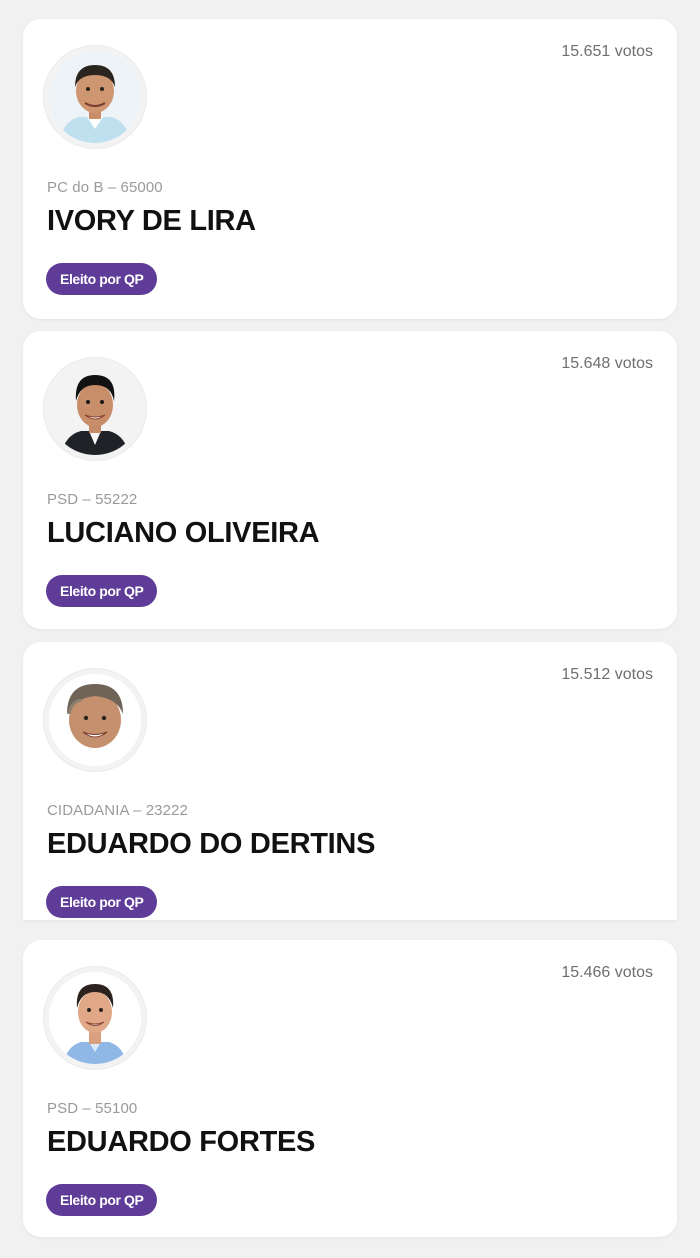 The image size is (700, 1258). I want to click on party-number: PC do B – 65000, so click(105, 187).